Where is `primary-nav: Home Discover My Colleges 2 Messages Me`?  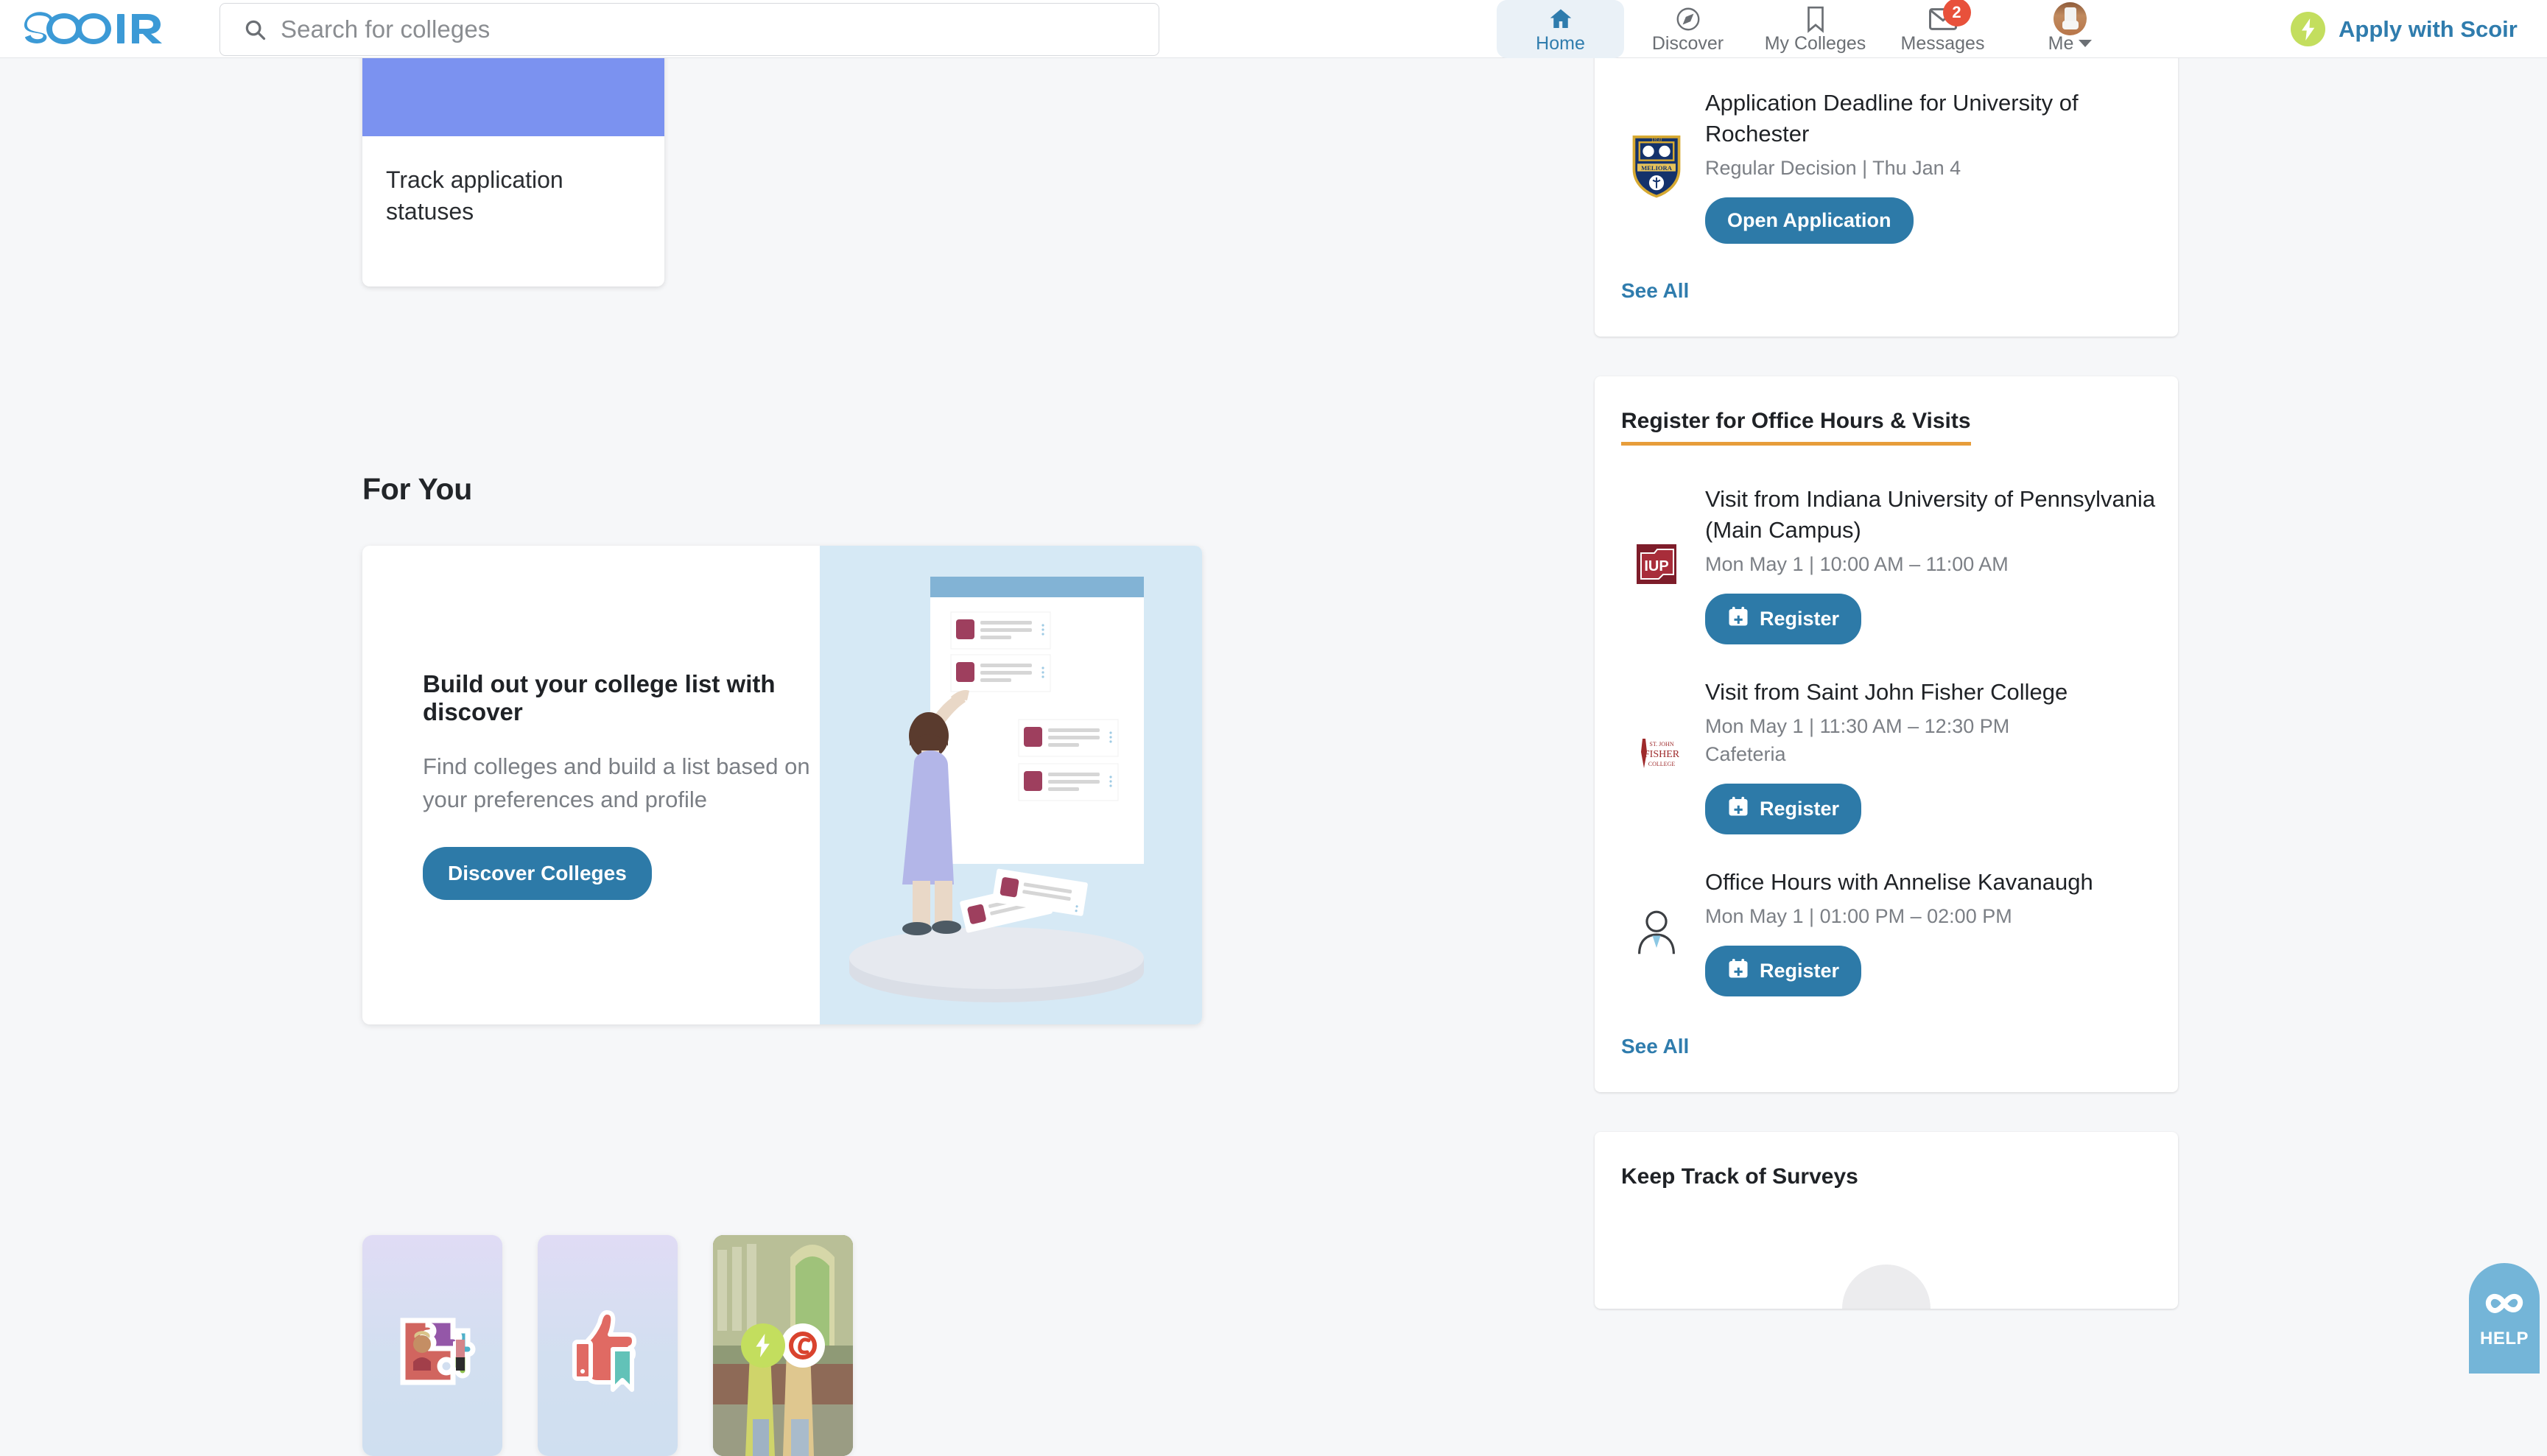
primary-nav: Home Discover My Colleges 2 Messages Me is located at coordinates (1815, 29).